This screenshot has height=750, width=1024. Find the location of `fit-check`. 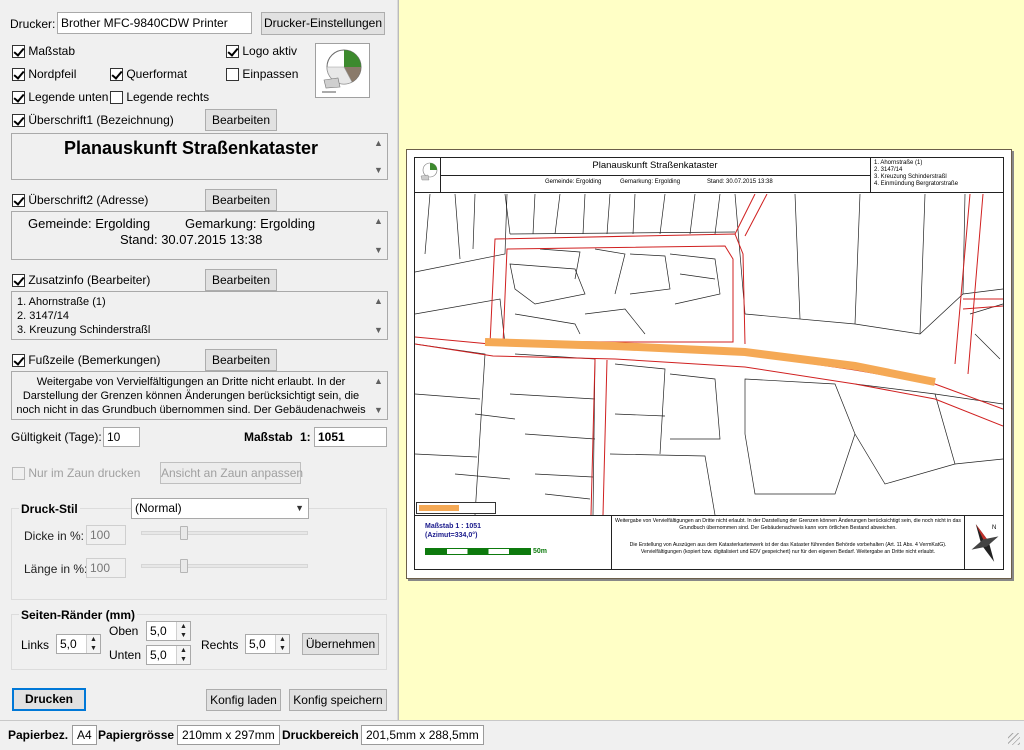

fit-check is located at coordinates (232, 75).